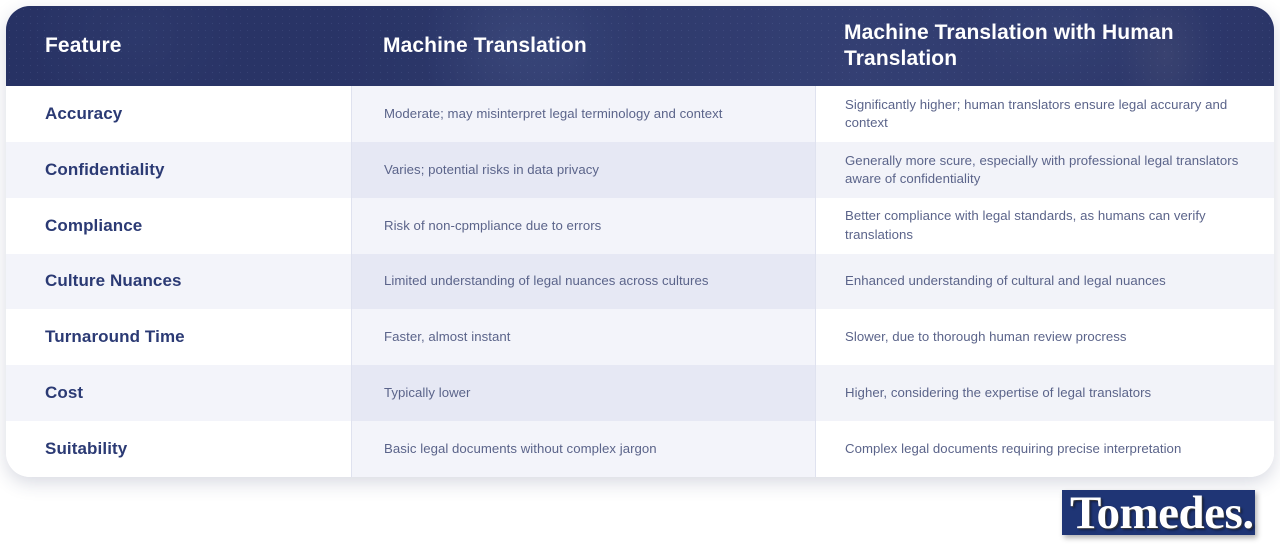 This screenshot has height=546, width=1280. I want to click on machine-translation-text: Faster, almost instant, so click(447, 337).